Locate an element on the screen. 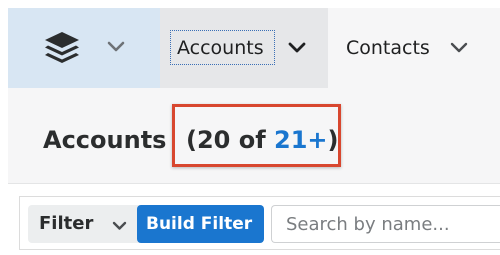 The image size is (500, 255). record-count: (20 of 21+) is located at coordinates (262, 140).